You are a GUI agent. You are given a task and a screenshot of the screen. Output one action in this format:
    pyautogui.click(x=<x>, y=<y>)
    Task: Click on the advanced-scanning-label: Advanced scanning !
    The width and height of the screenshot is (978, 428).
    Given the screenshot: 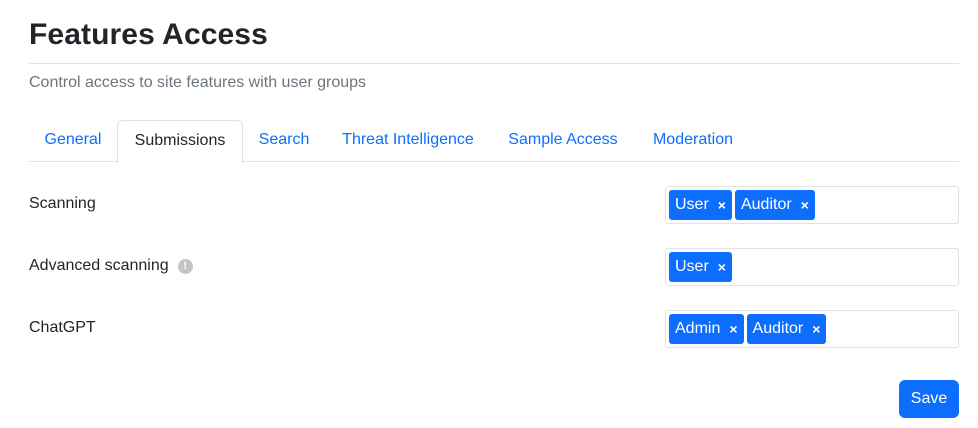 What is the action you would take?
    pyautogui.click(x=111, y=266)
    